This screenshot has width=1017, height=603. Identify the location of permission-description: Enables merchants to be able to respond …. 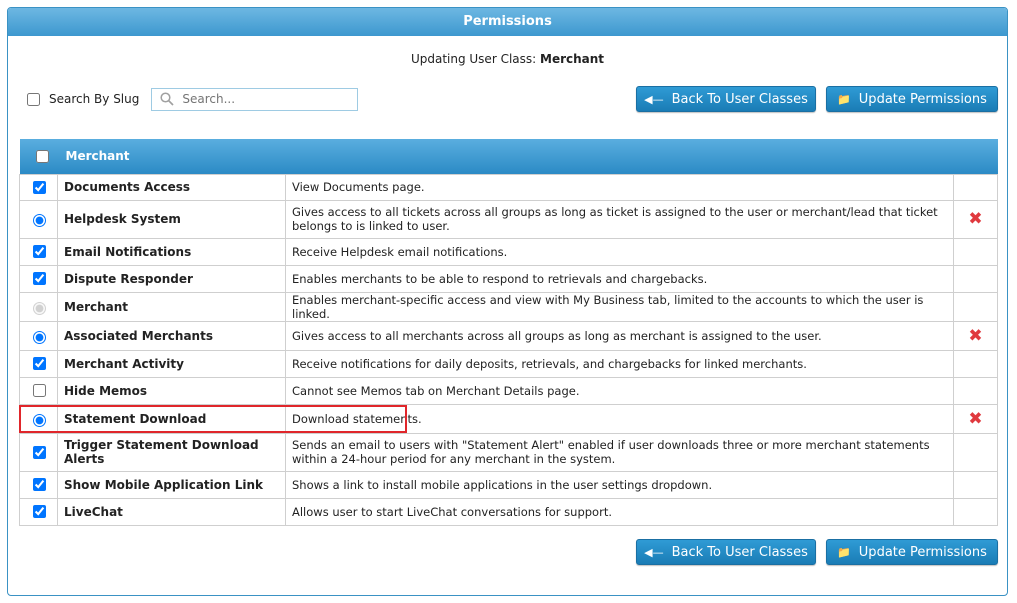
(619, 278).